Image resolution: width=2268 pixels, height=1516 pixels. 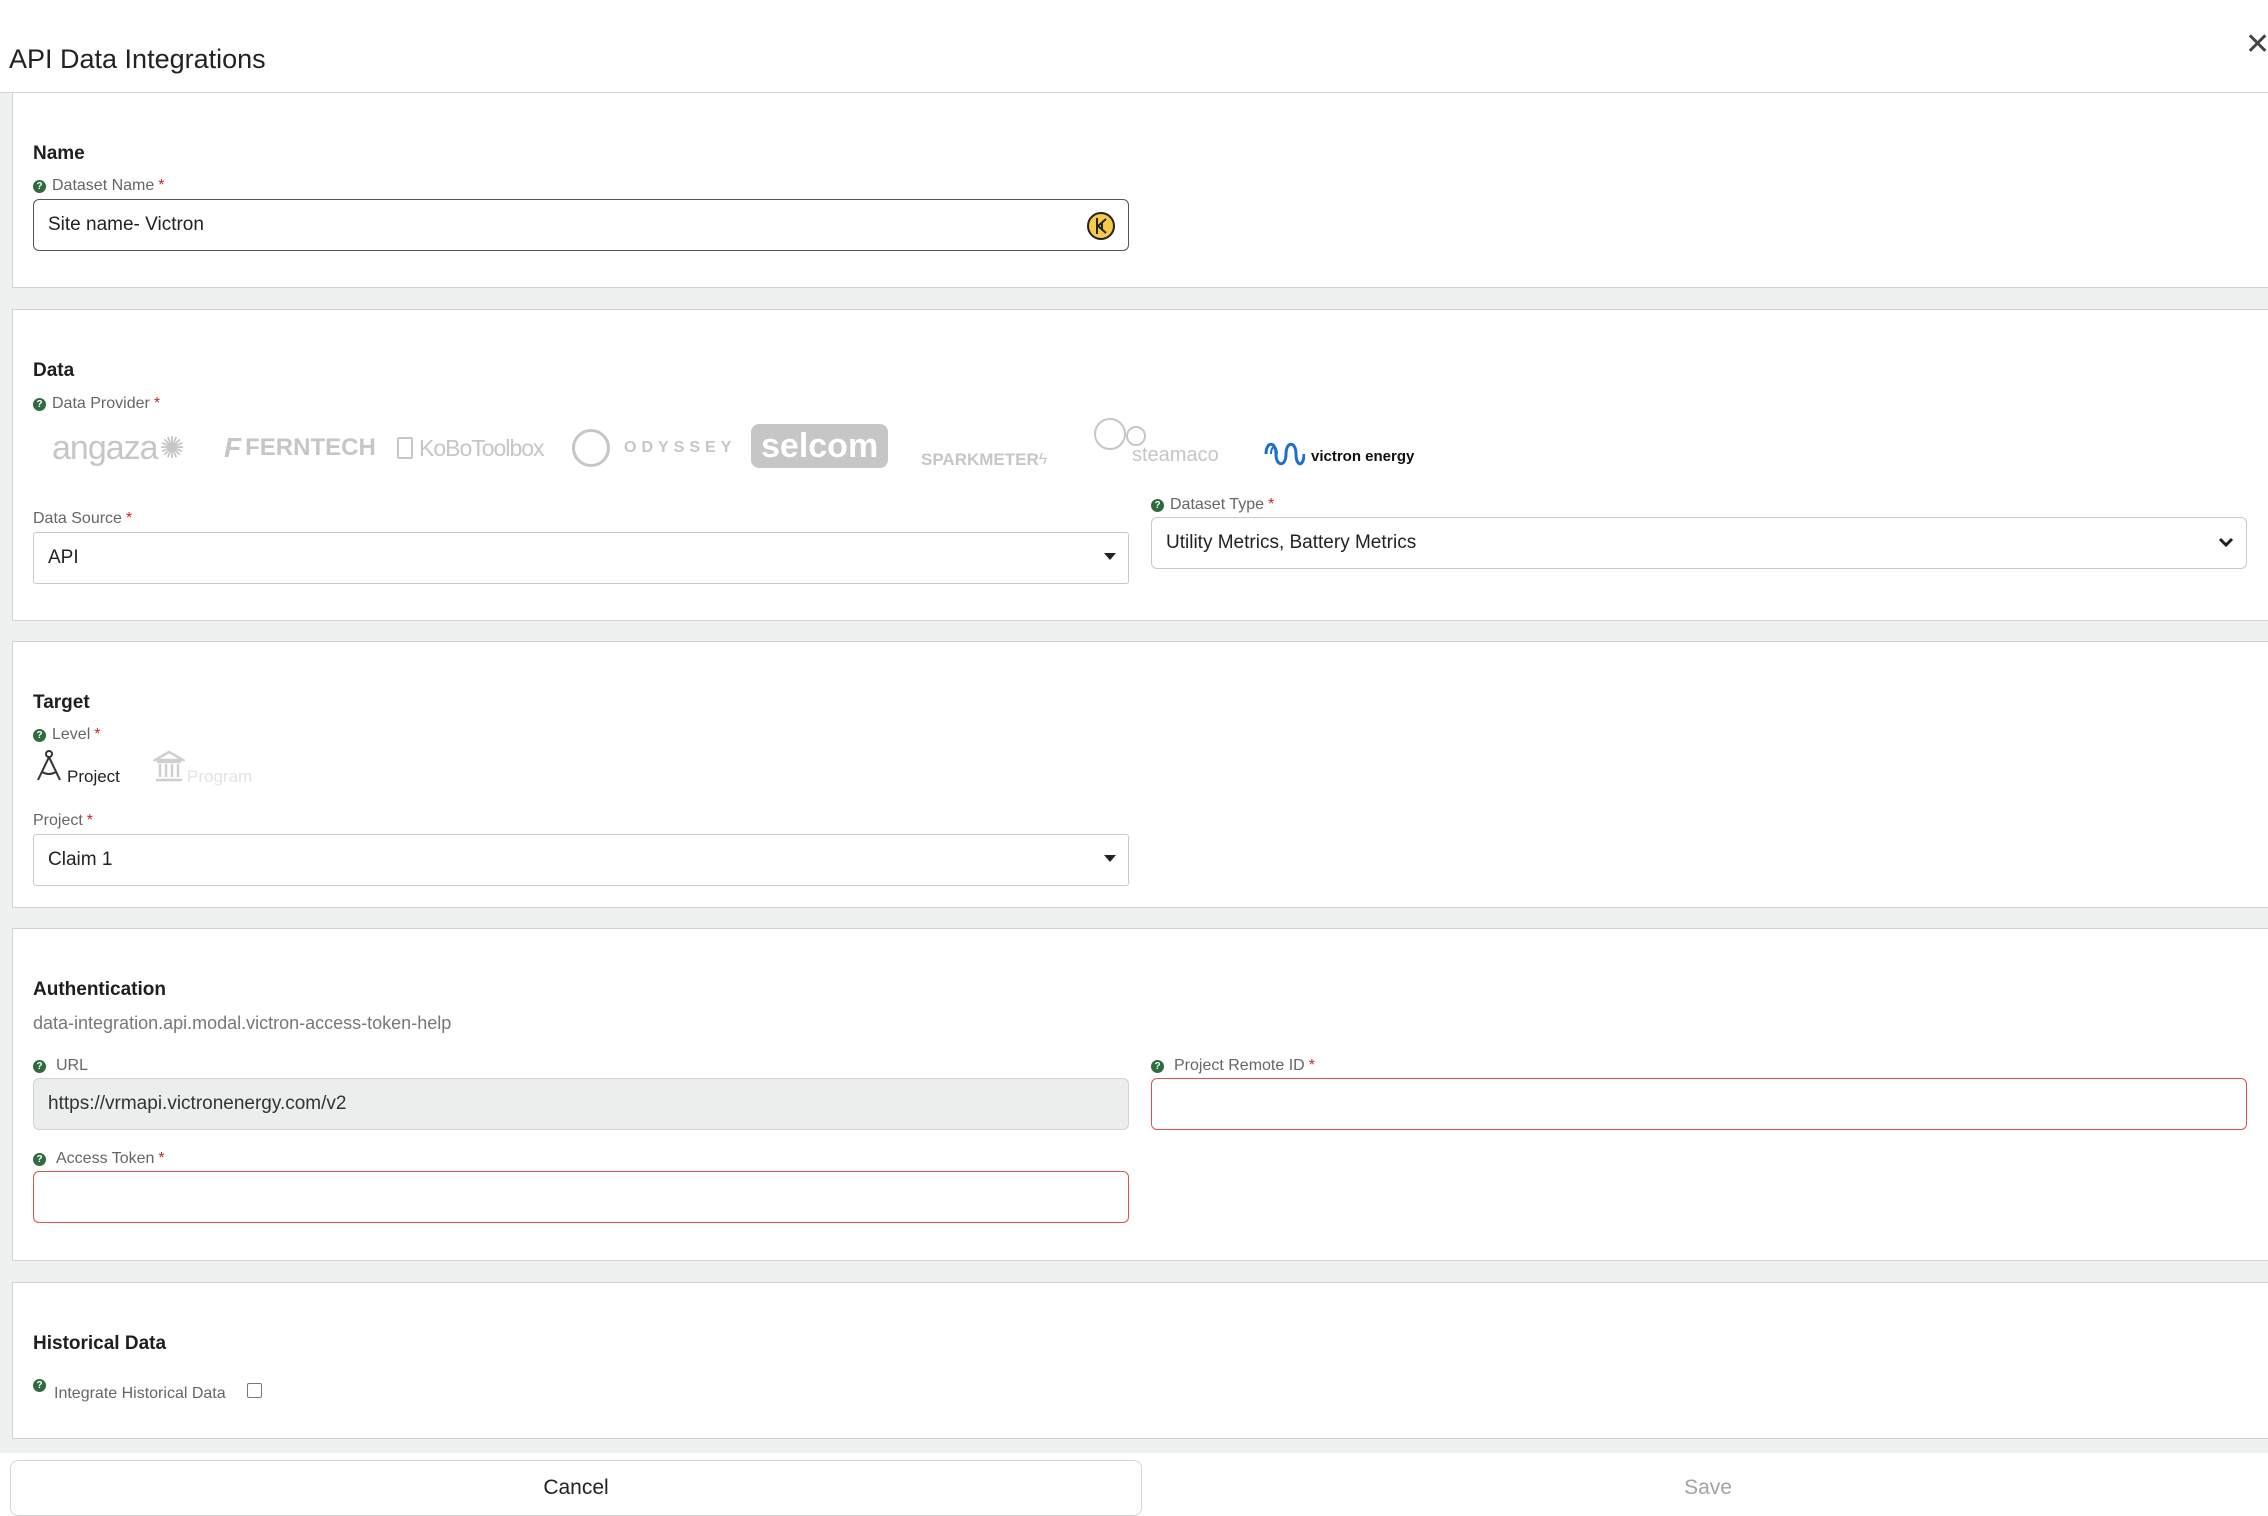 I want to click on data-provider-label: ? Data Provider *, so click(x=96, y=404).